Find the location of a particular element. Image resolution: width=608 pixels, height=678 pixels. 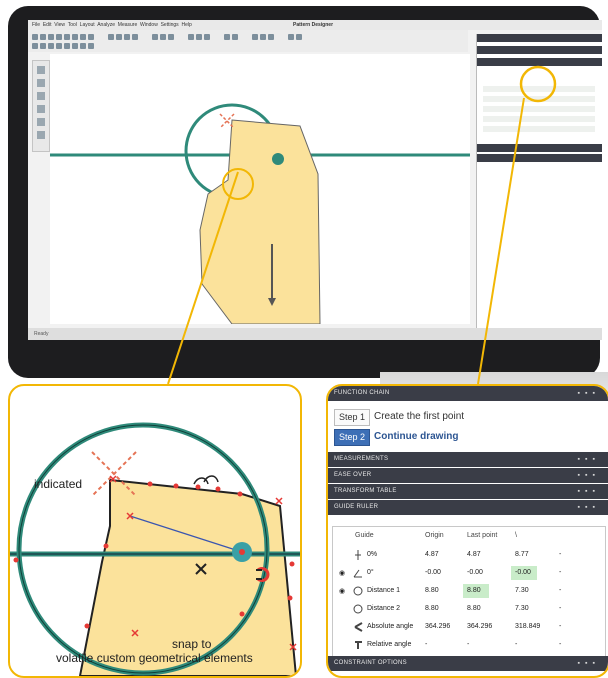

text-tool-icon is located at coordinates (41, 83).